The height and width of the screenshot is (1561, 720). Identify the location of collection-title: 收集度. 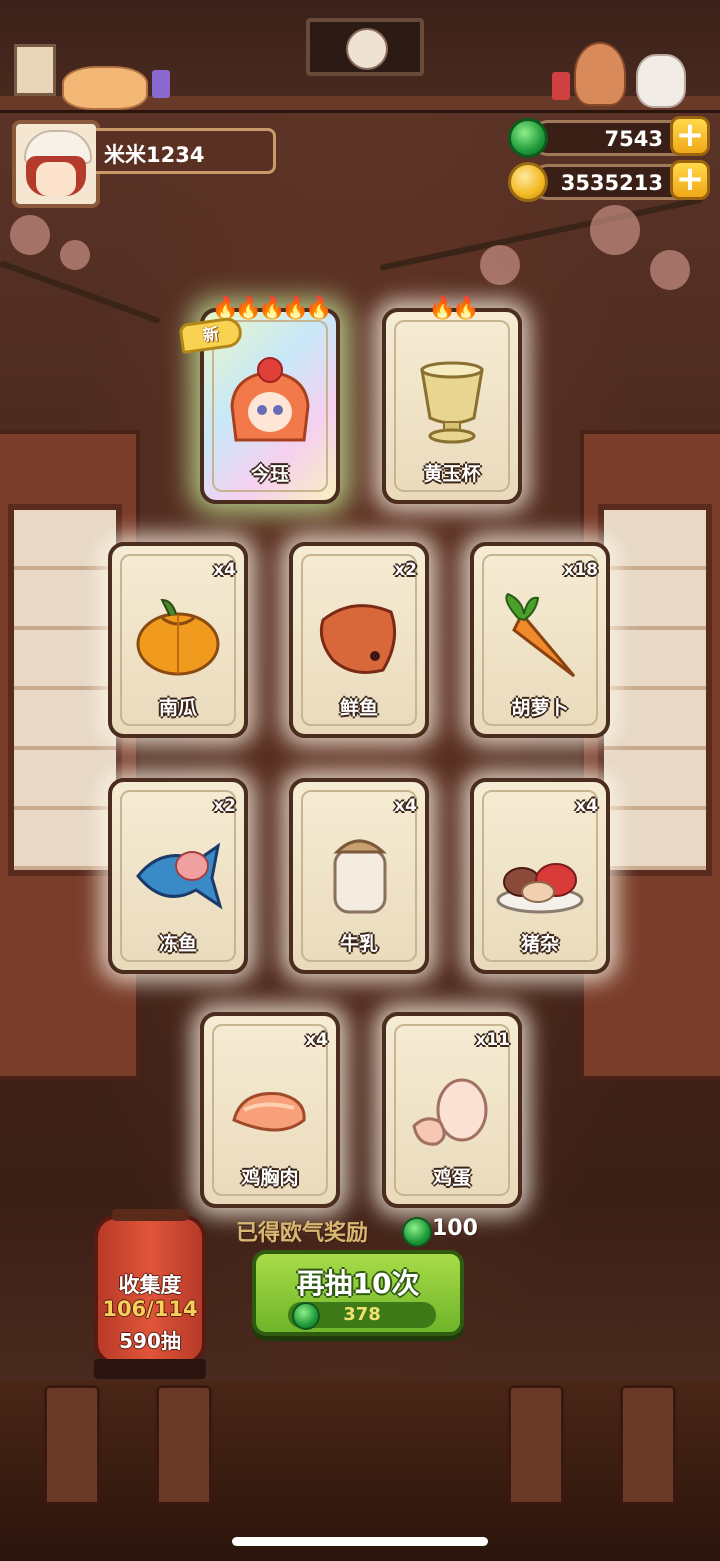
(150, 1285).